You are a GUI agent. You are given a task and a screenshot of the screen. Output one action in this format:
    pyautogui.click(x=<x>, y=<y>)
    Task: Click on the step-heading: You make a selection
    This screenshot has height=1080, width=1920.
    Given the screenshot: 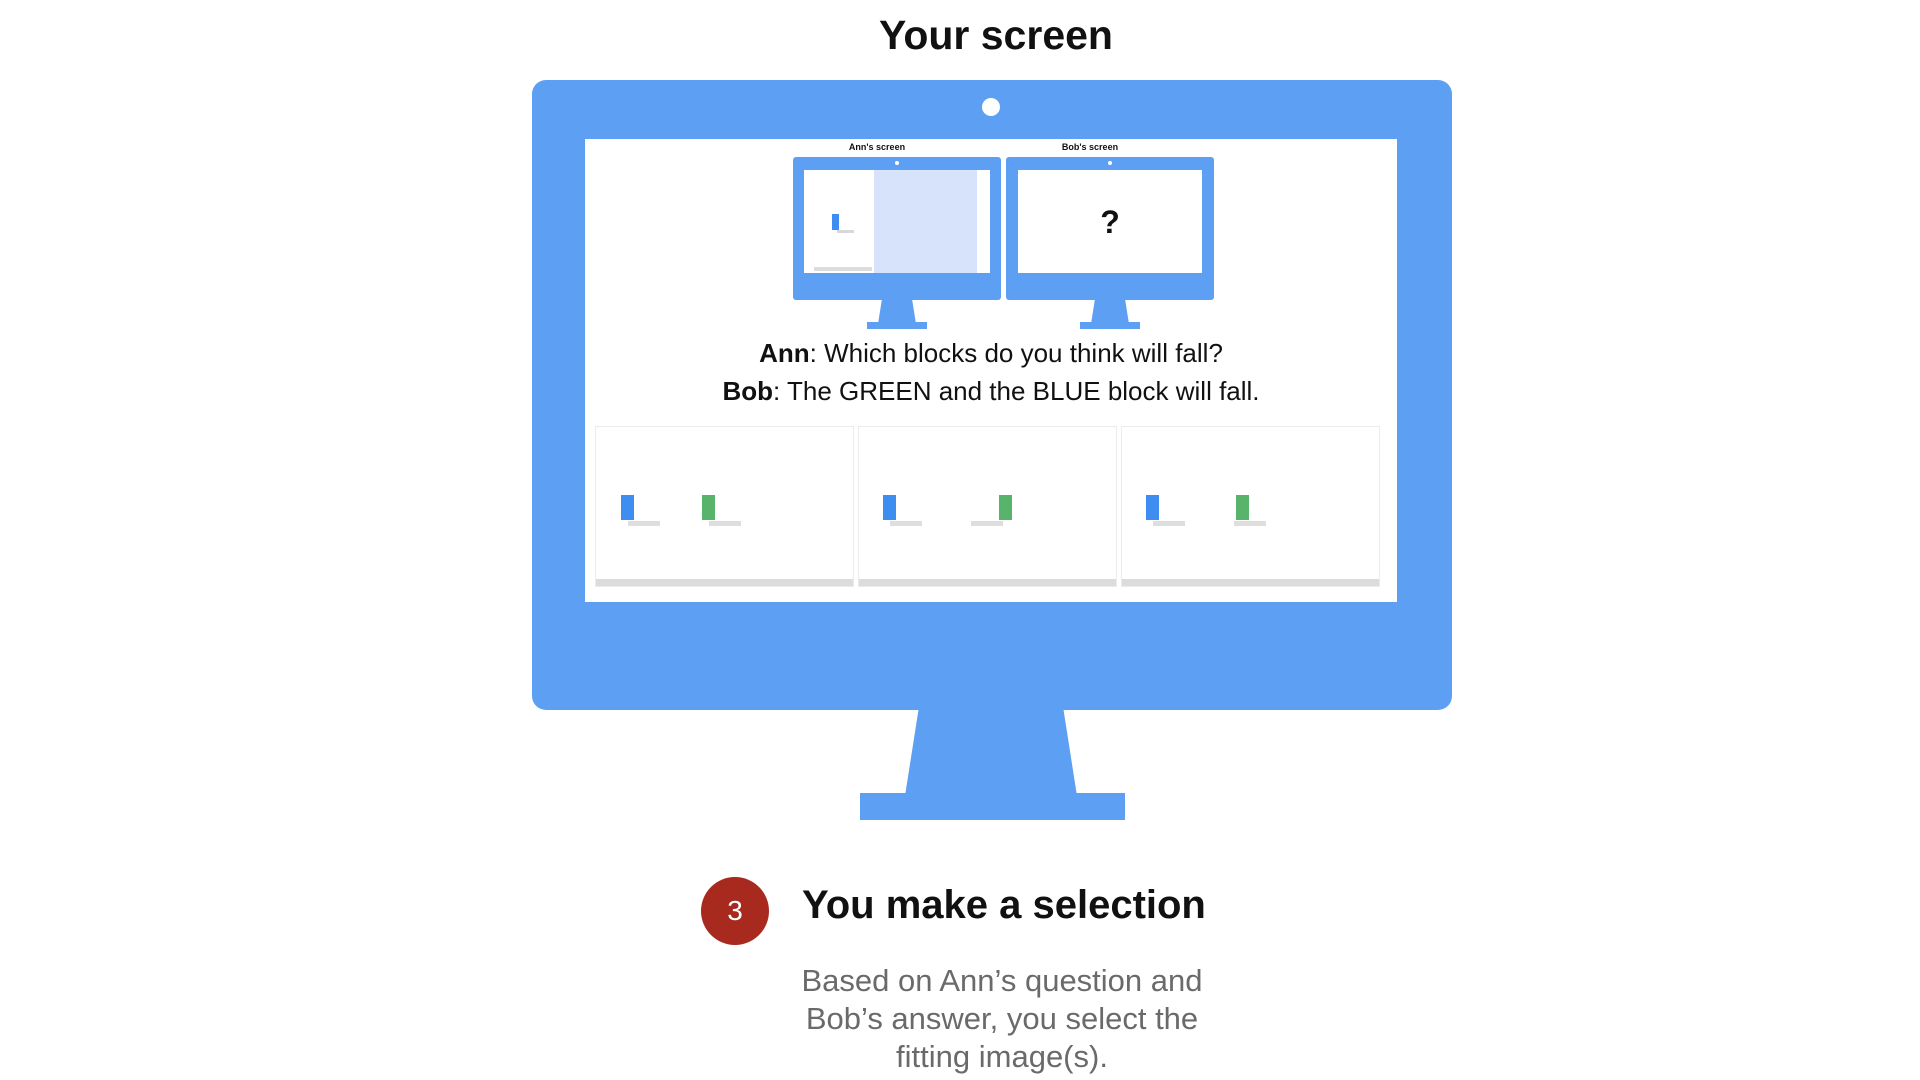 What is the action you would take?
    pyautogui.click(x=1004, y=905)
    